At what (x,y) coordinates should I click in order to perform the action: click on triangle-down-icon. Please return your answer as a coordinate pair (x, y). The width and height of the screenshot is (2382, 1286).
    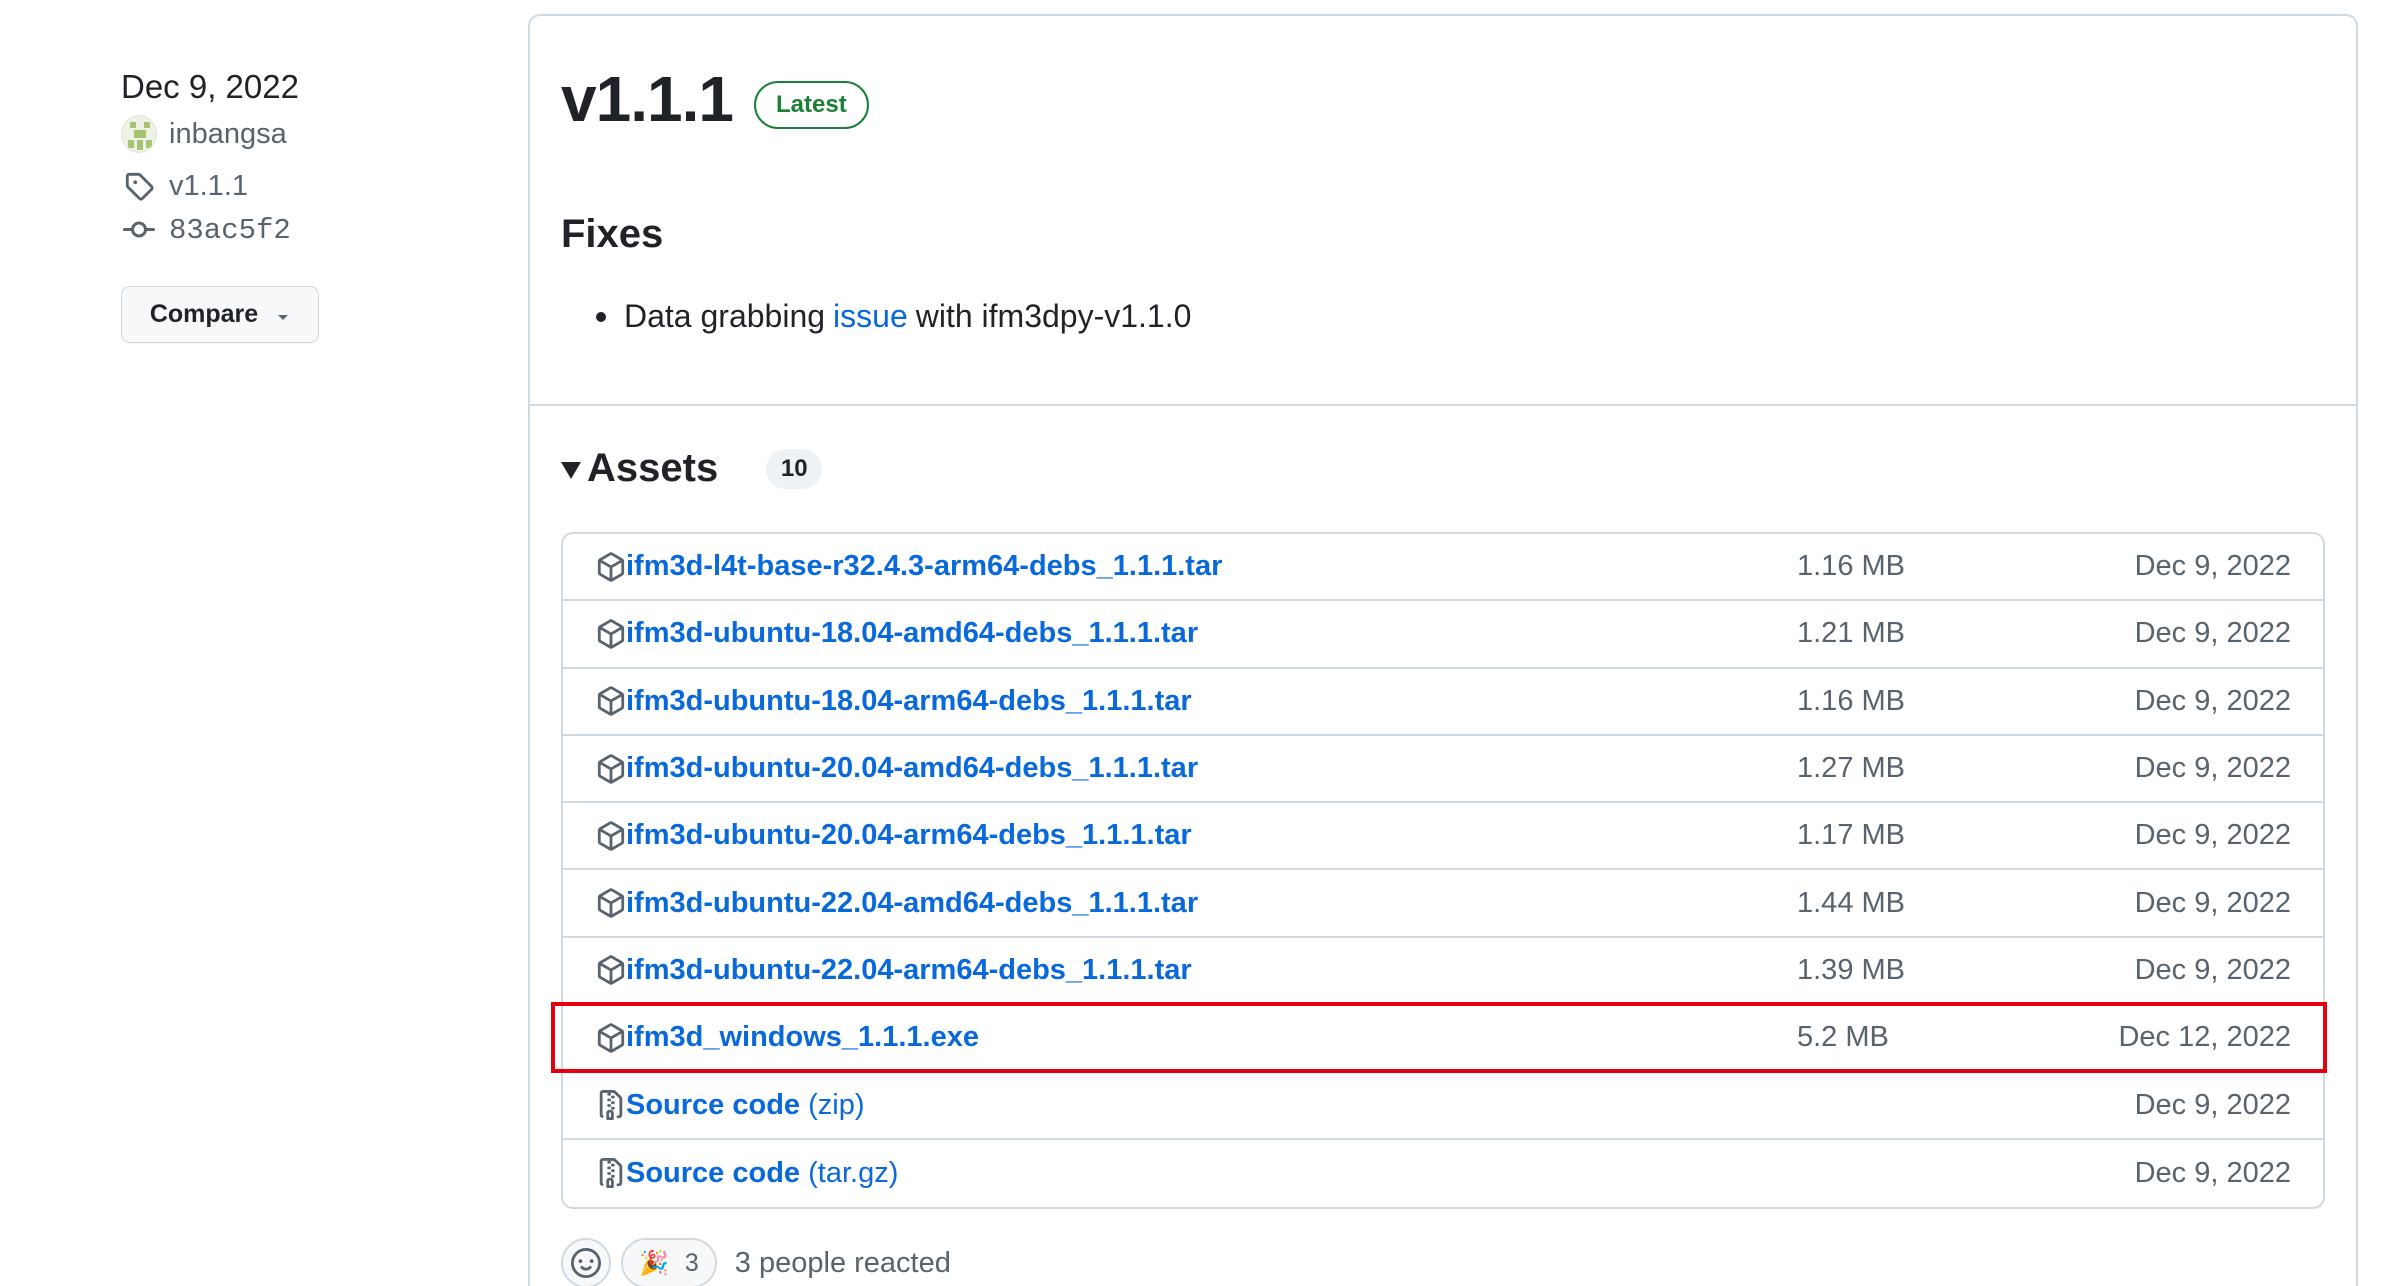
    Looking at the image, I should click on (571, 470).